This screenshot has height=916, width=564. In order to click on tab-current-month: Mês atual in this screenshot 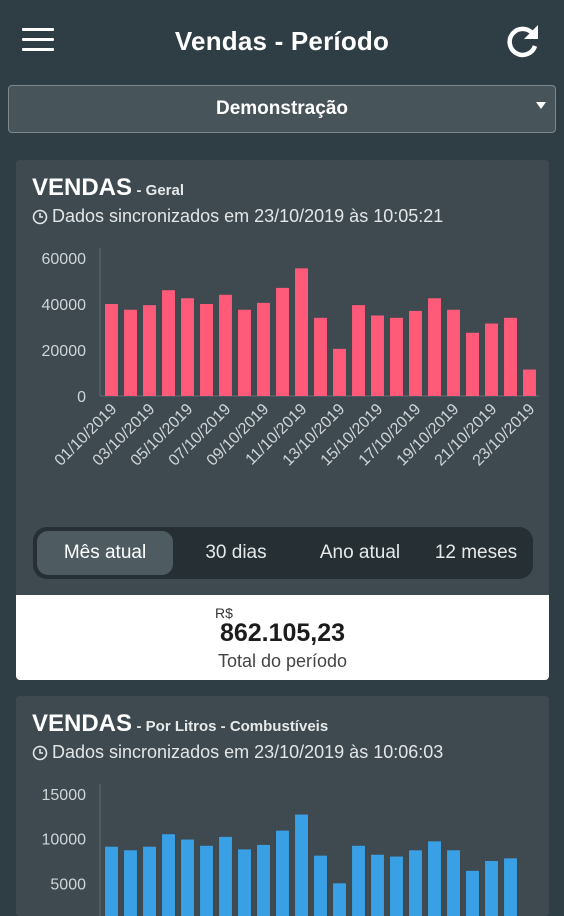, I will do `click(105, 553)`.